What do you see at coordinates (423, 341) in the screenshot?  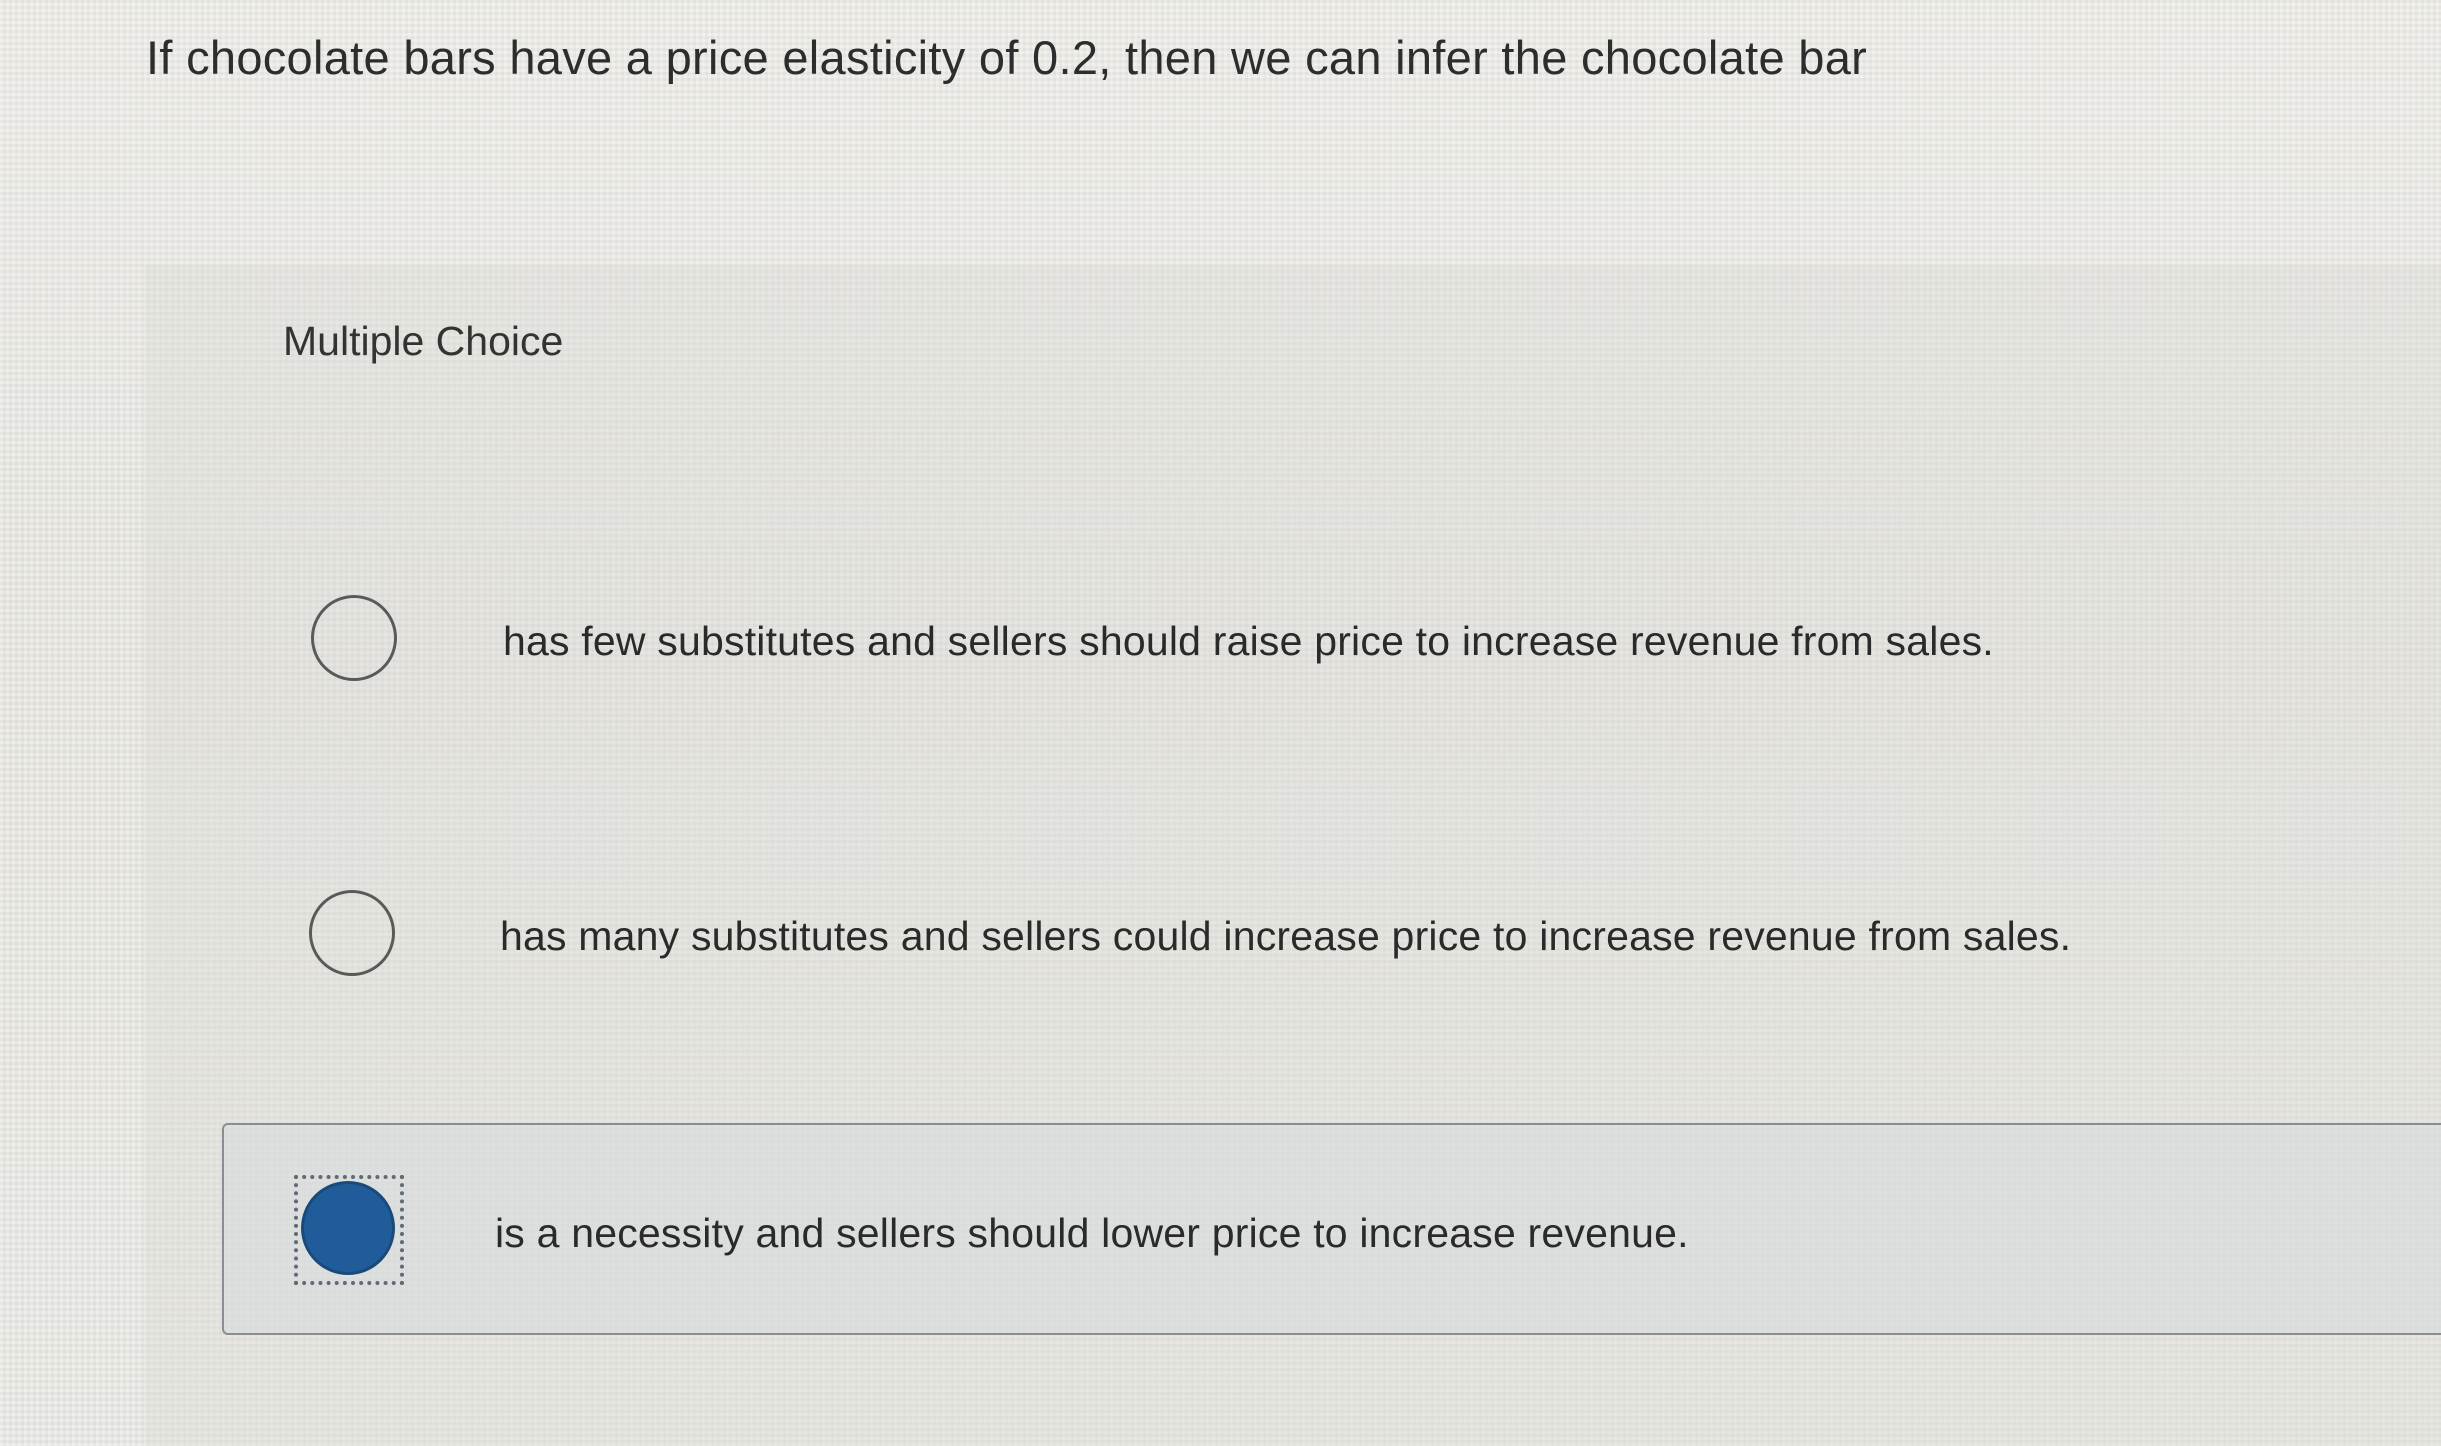 I see `multiple-choice-header: Multiple Choice` at bounding box center [423, 341].